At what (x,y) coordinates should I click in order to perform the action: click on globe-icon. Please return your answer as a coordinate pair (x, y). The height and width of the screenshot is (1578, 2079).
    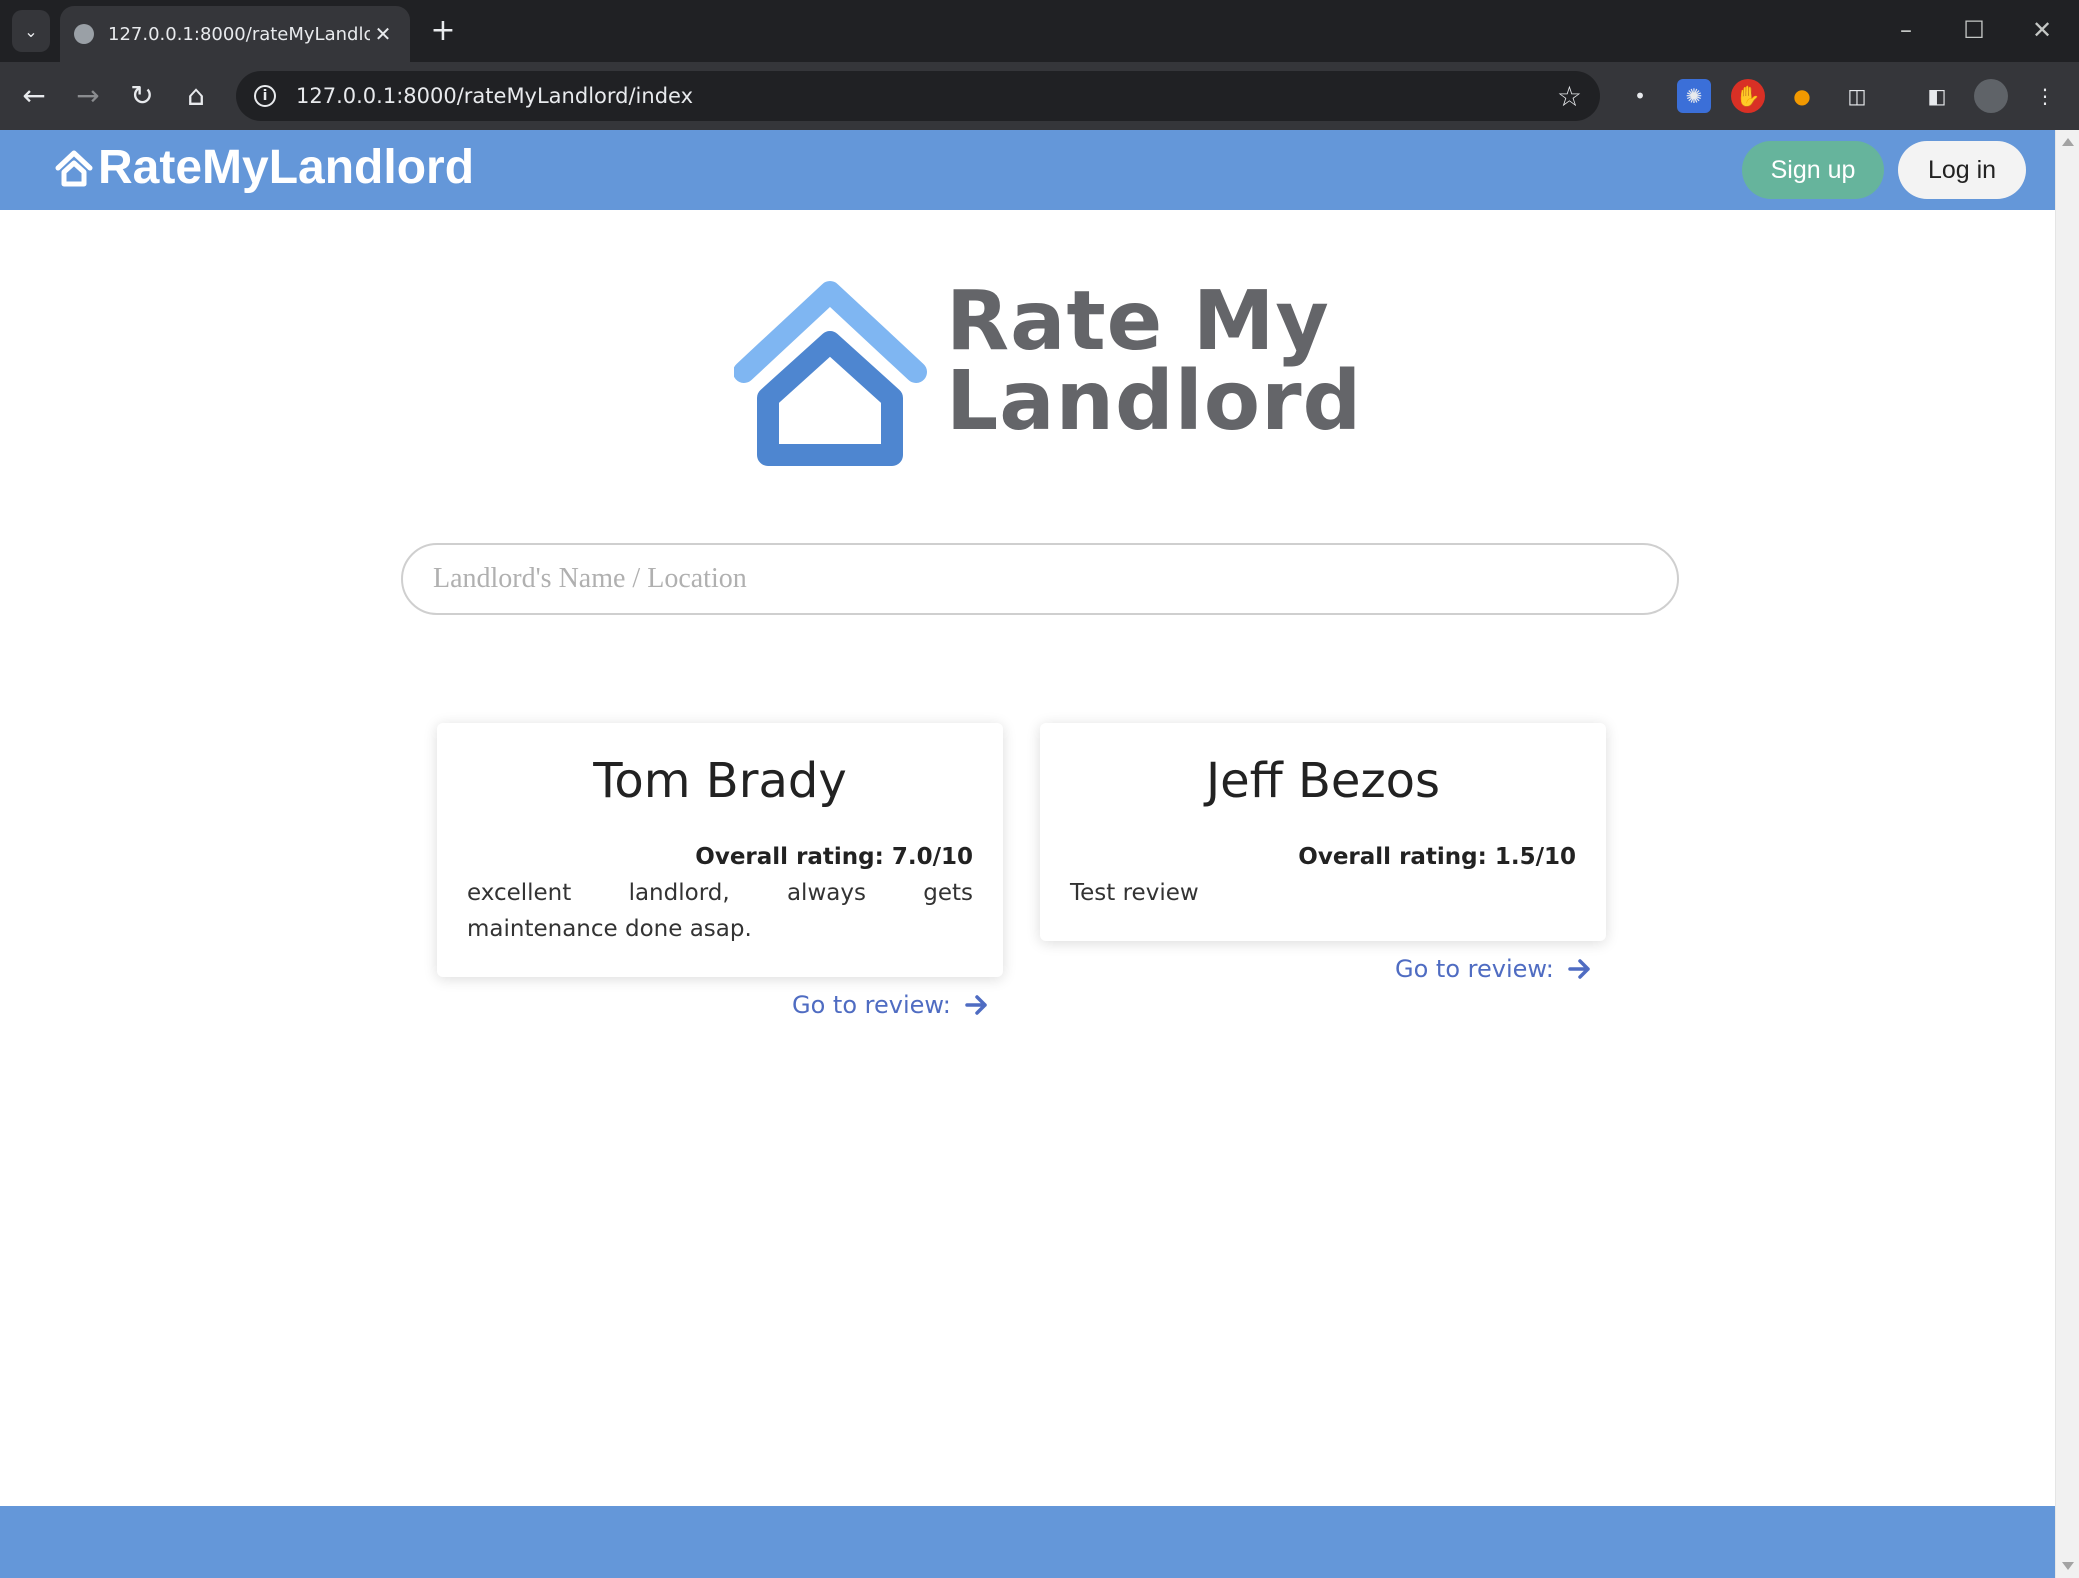
    Looking at the image, I should click on (84, 34).